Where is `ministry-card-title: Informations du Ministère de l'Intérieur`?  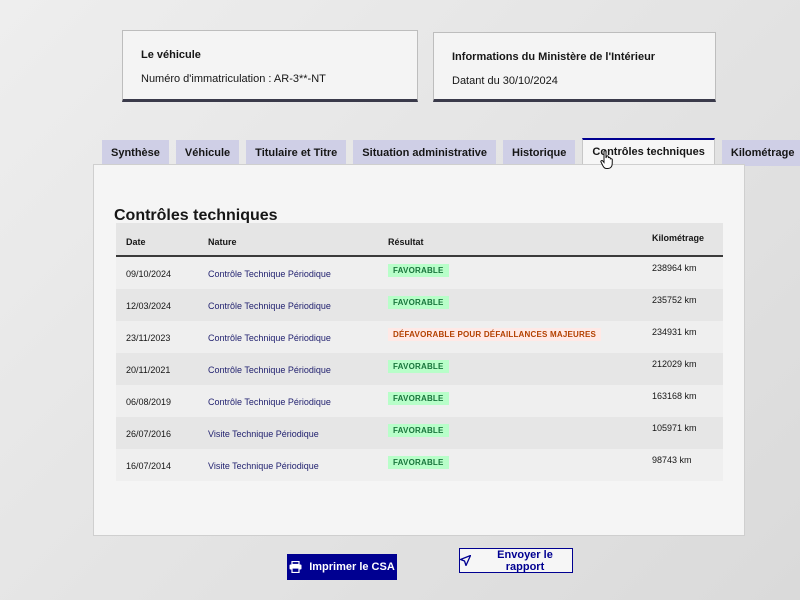 ministry-card-title: Informations du Ministère de l'Intérieur is located at coordinates (554, 57).